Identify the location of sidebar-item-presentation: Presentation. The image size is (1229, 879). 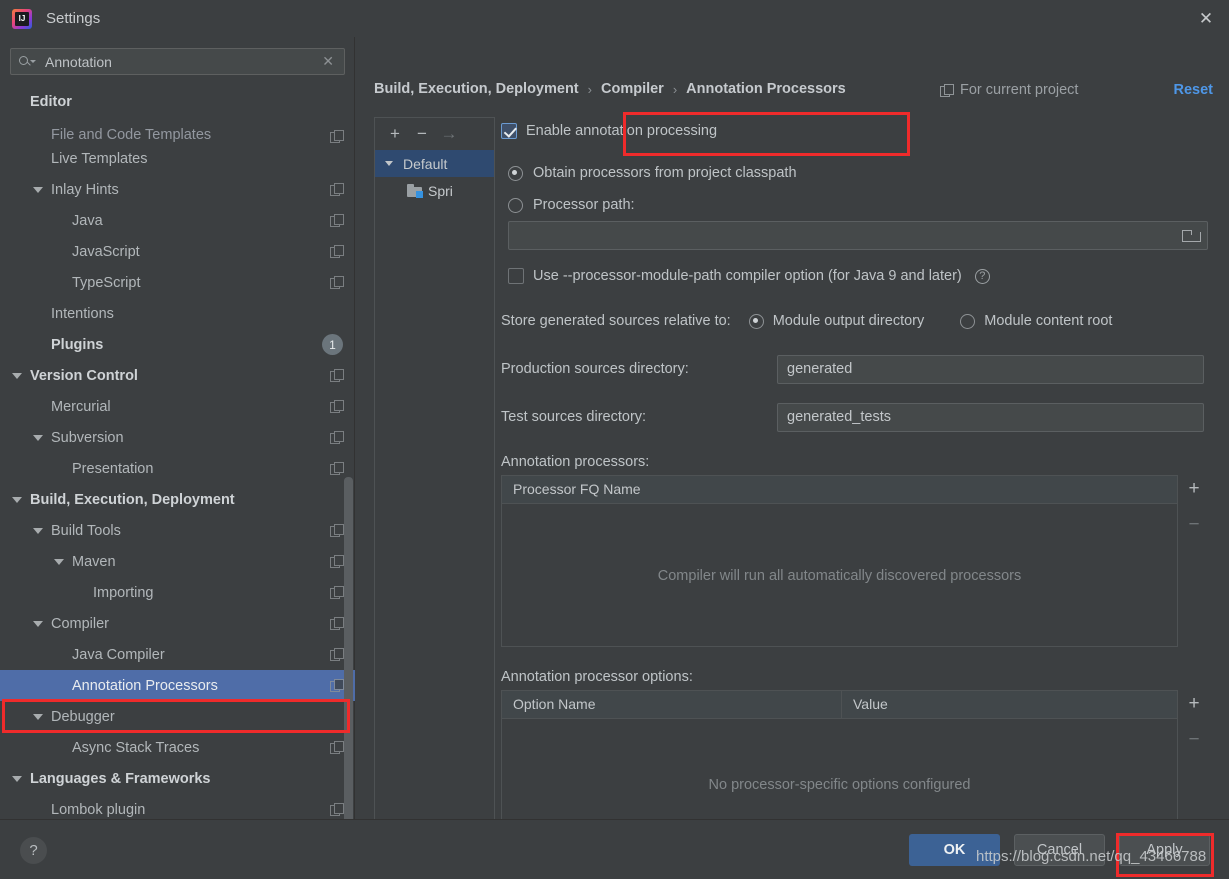
(177, 468).